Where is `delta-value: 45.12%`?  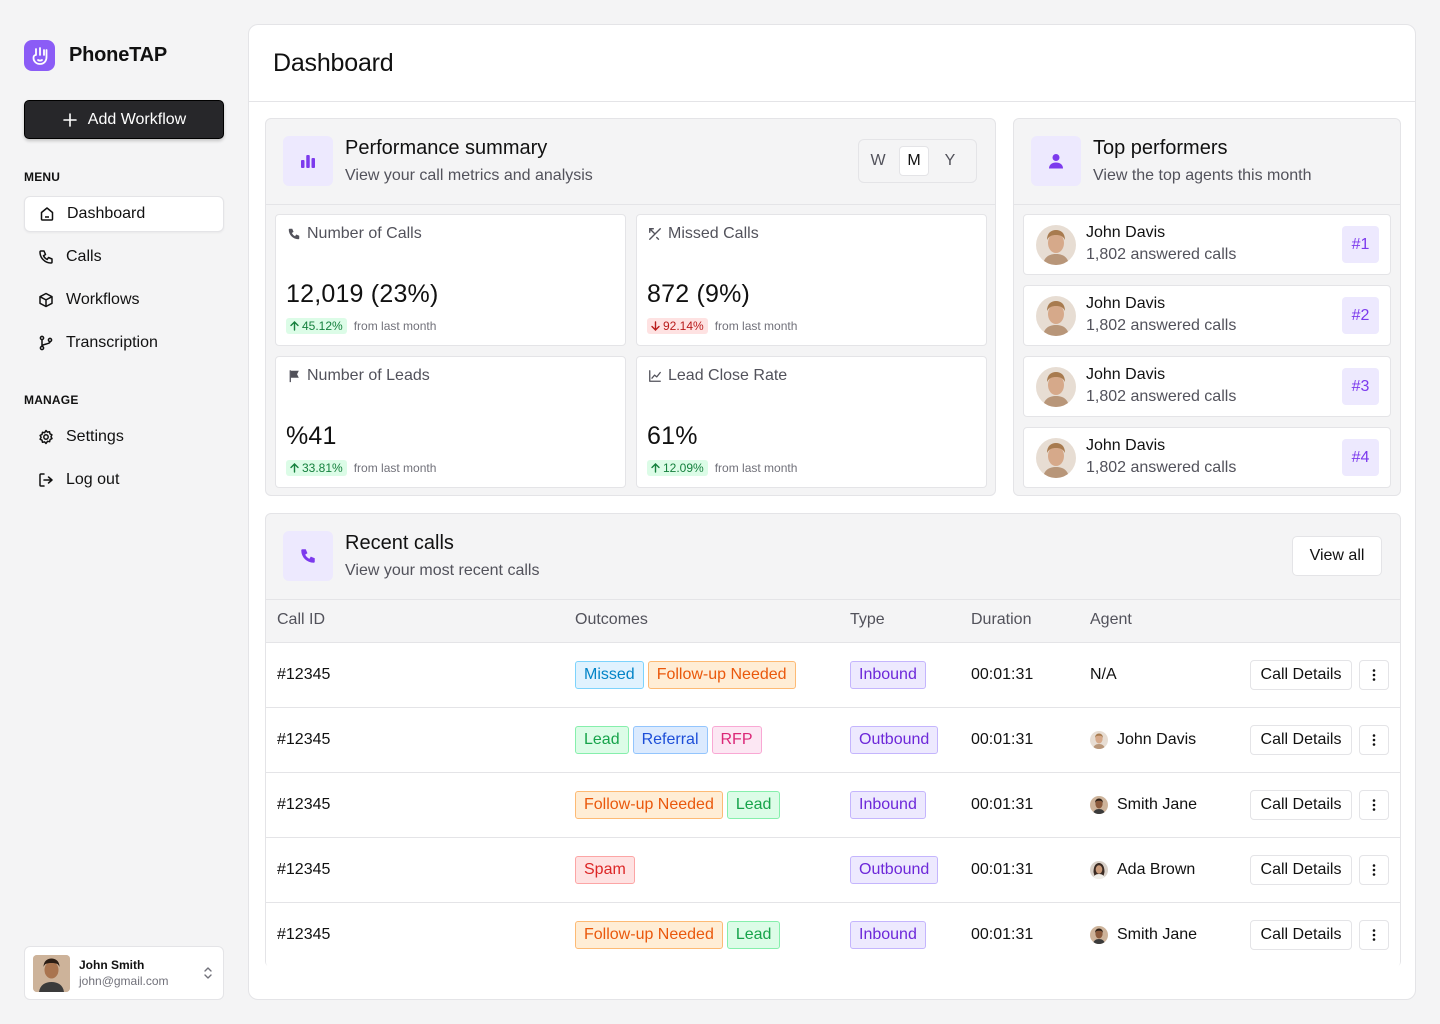 delta-value: 45.12% is located at coordinates (322, 326).